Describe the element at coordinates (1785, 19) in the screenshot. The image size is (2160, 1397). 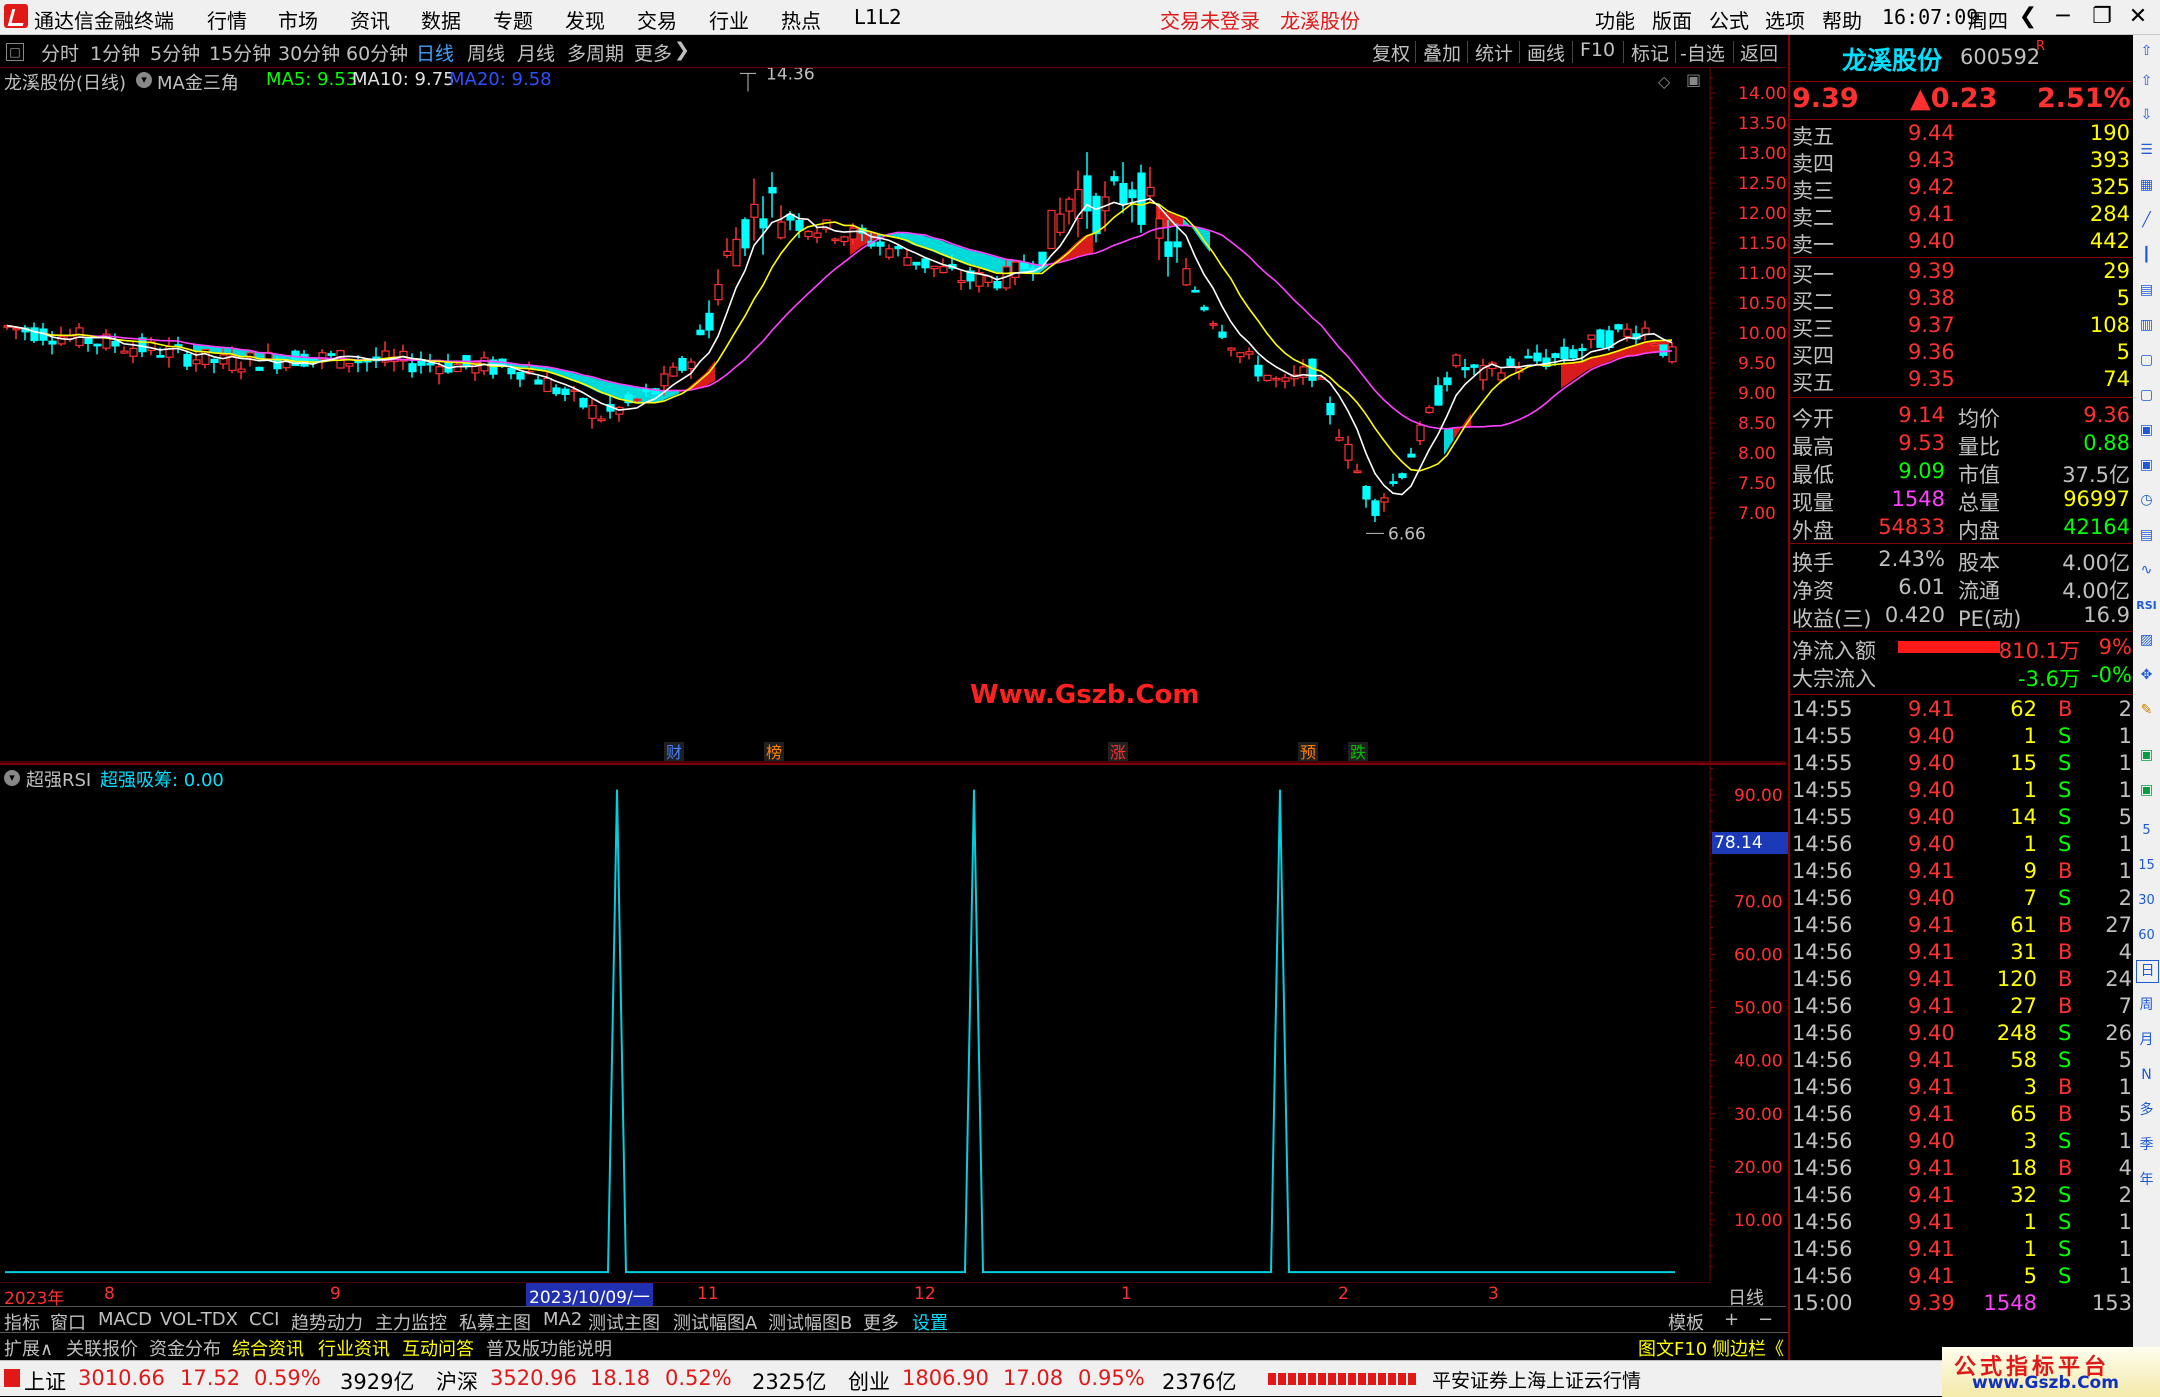
I see `menu-options: 选项` at that location.